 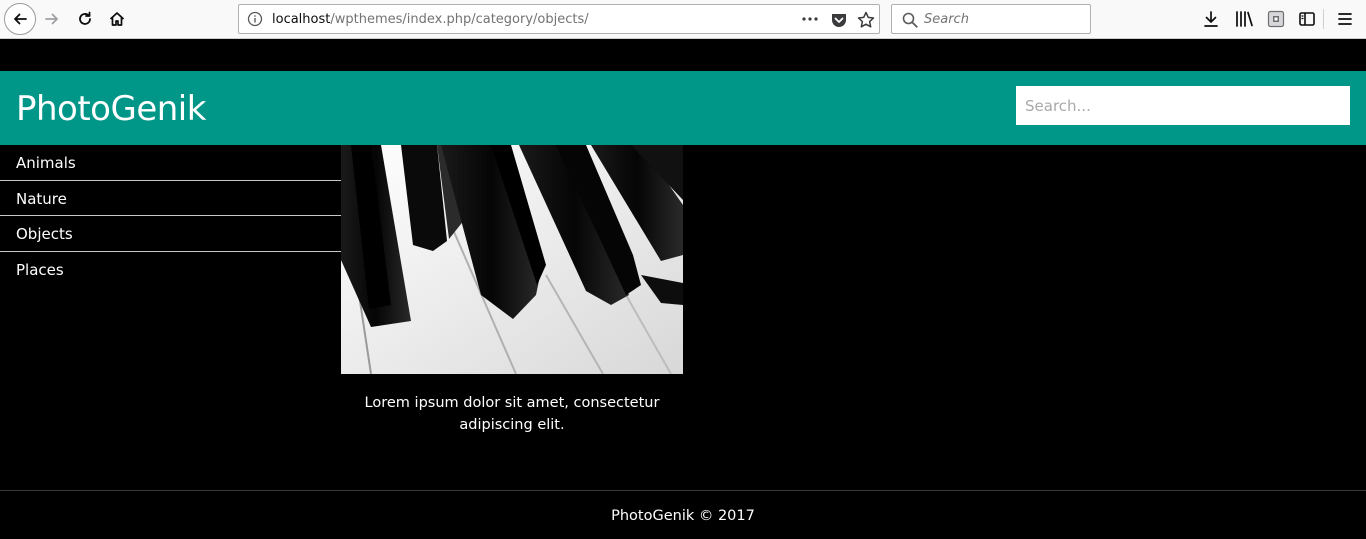 I want to click on sidebar-button, so click(x=1307, y=19).